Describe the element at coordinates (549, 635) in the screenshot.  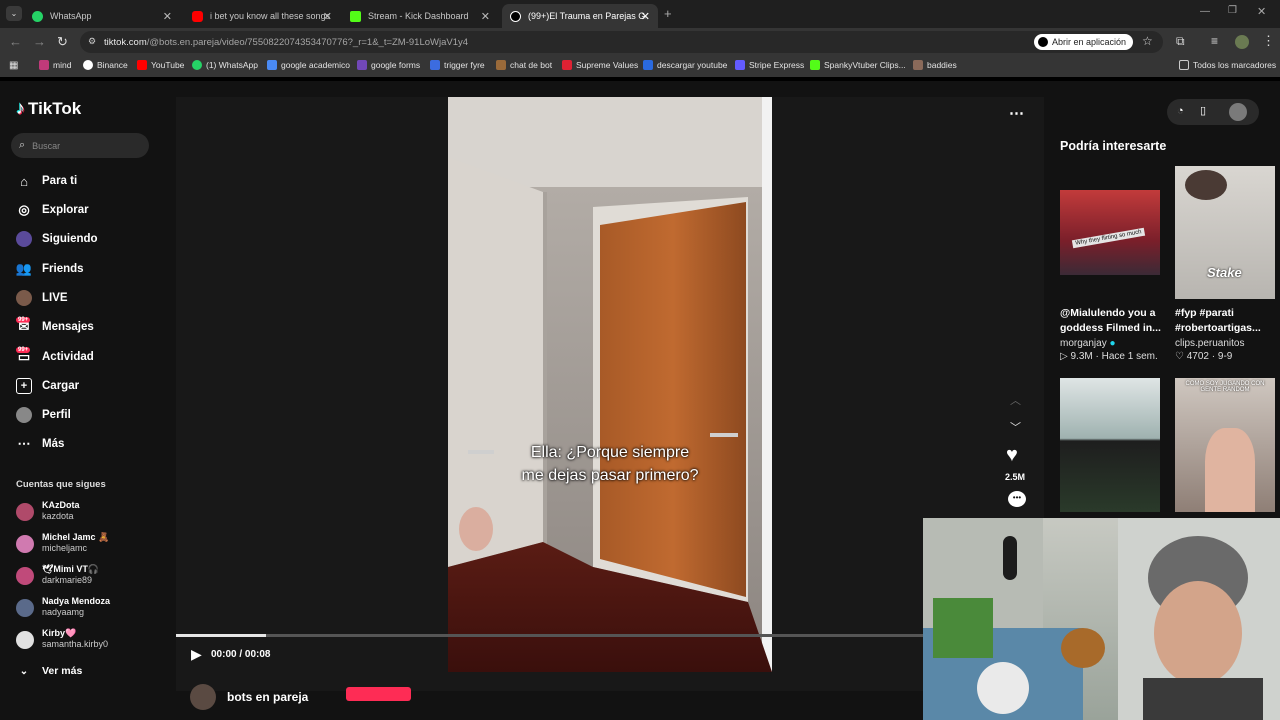
I see `progress-track` at that location.